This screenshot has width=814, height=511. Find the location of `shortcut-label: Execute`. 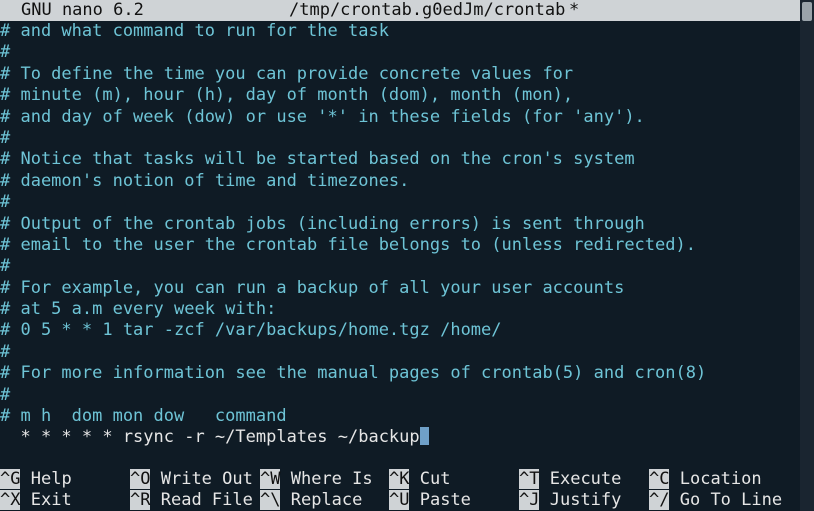

shortcut-label: Execute is located at coordinates (585, 479).